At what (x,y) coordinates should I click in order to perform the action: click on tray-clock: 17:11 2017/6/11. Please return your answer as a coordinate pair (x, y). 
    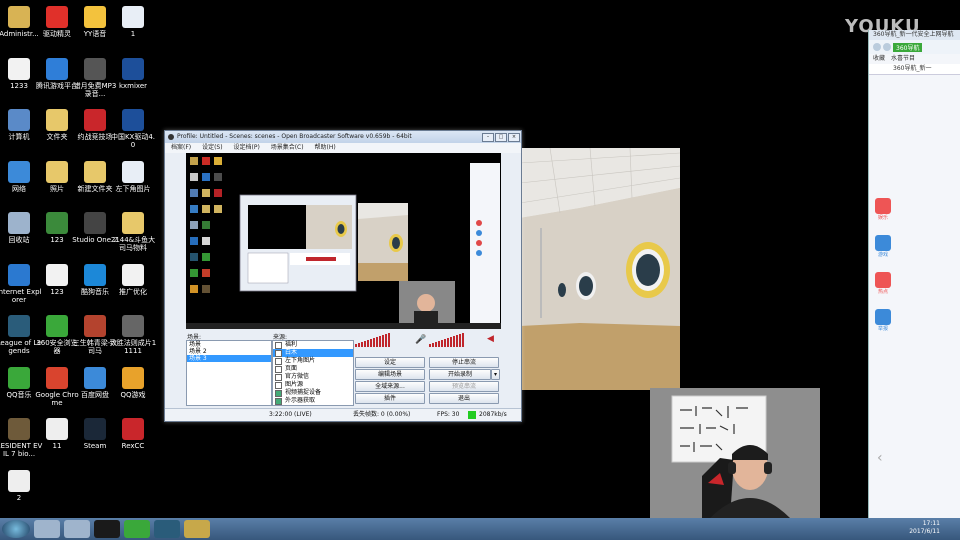
    Looking at the image, I should click on (924, 528).